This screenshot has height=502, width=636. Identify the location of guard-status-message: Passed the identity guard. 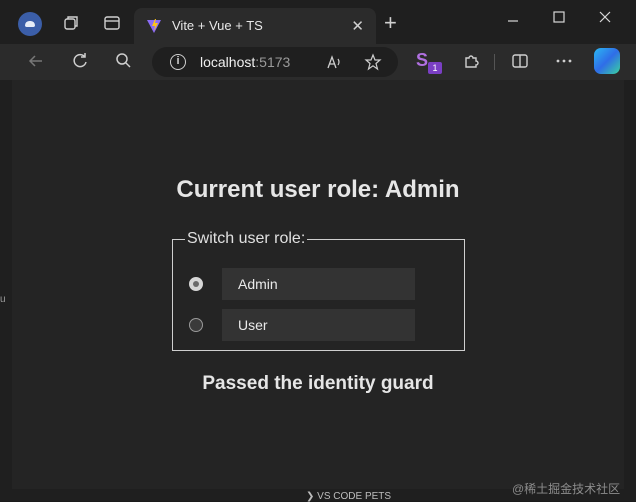
(318, 383).